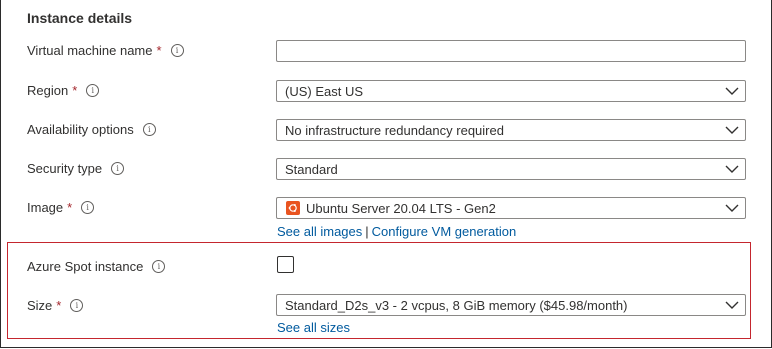 The height and width of the screenshot is (349, 772). I want to click on spot-instance-checkbox, so click(285, 264).